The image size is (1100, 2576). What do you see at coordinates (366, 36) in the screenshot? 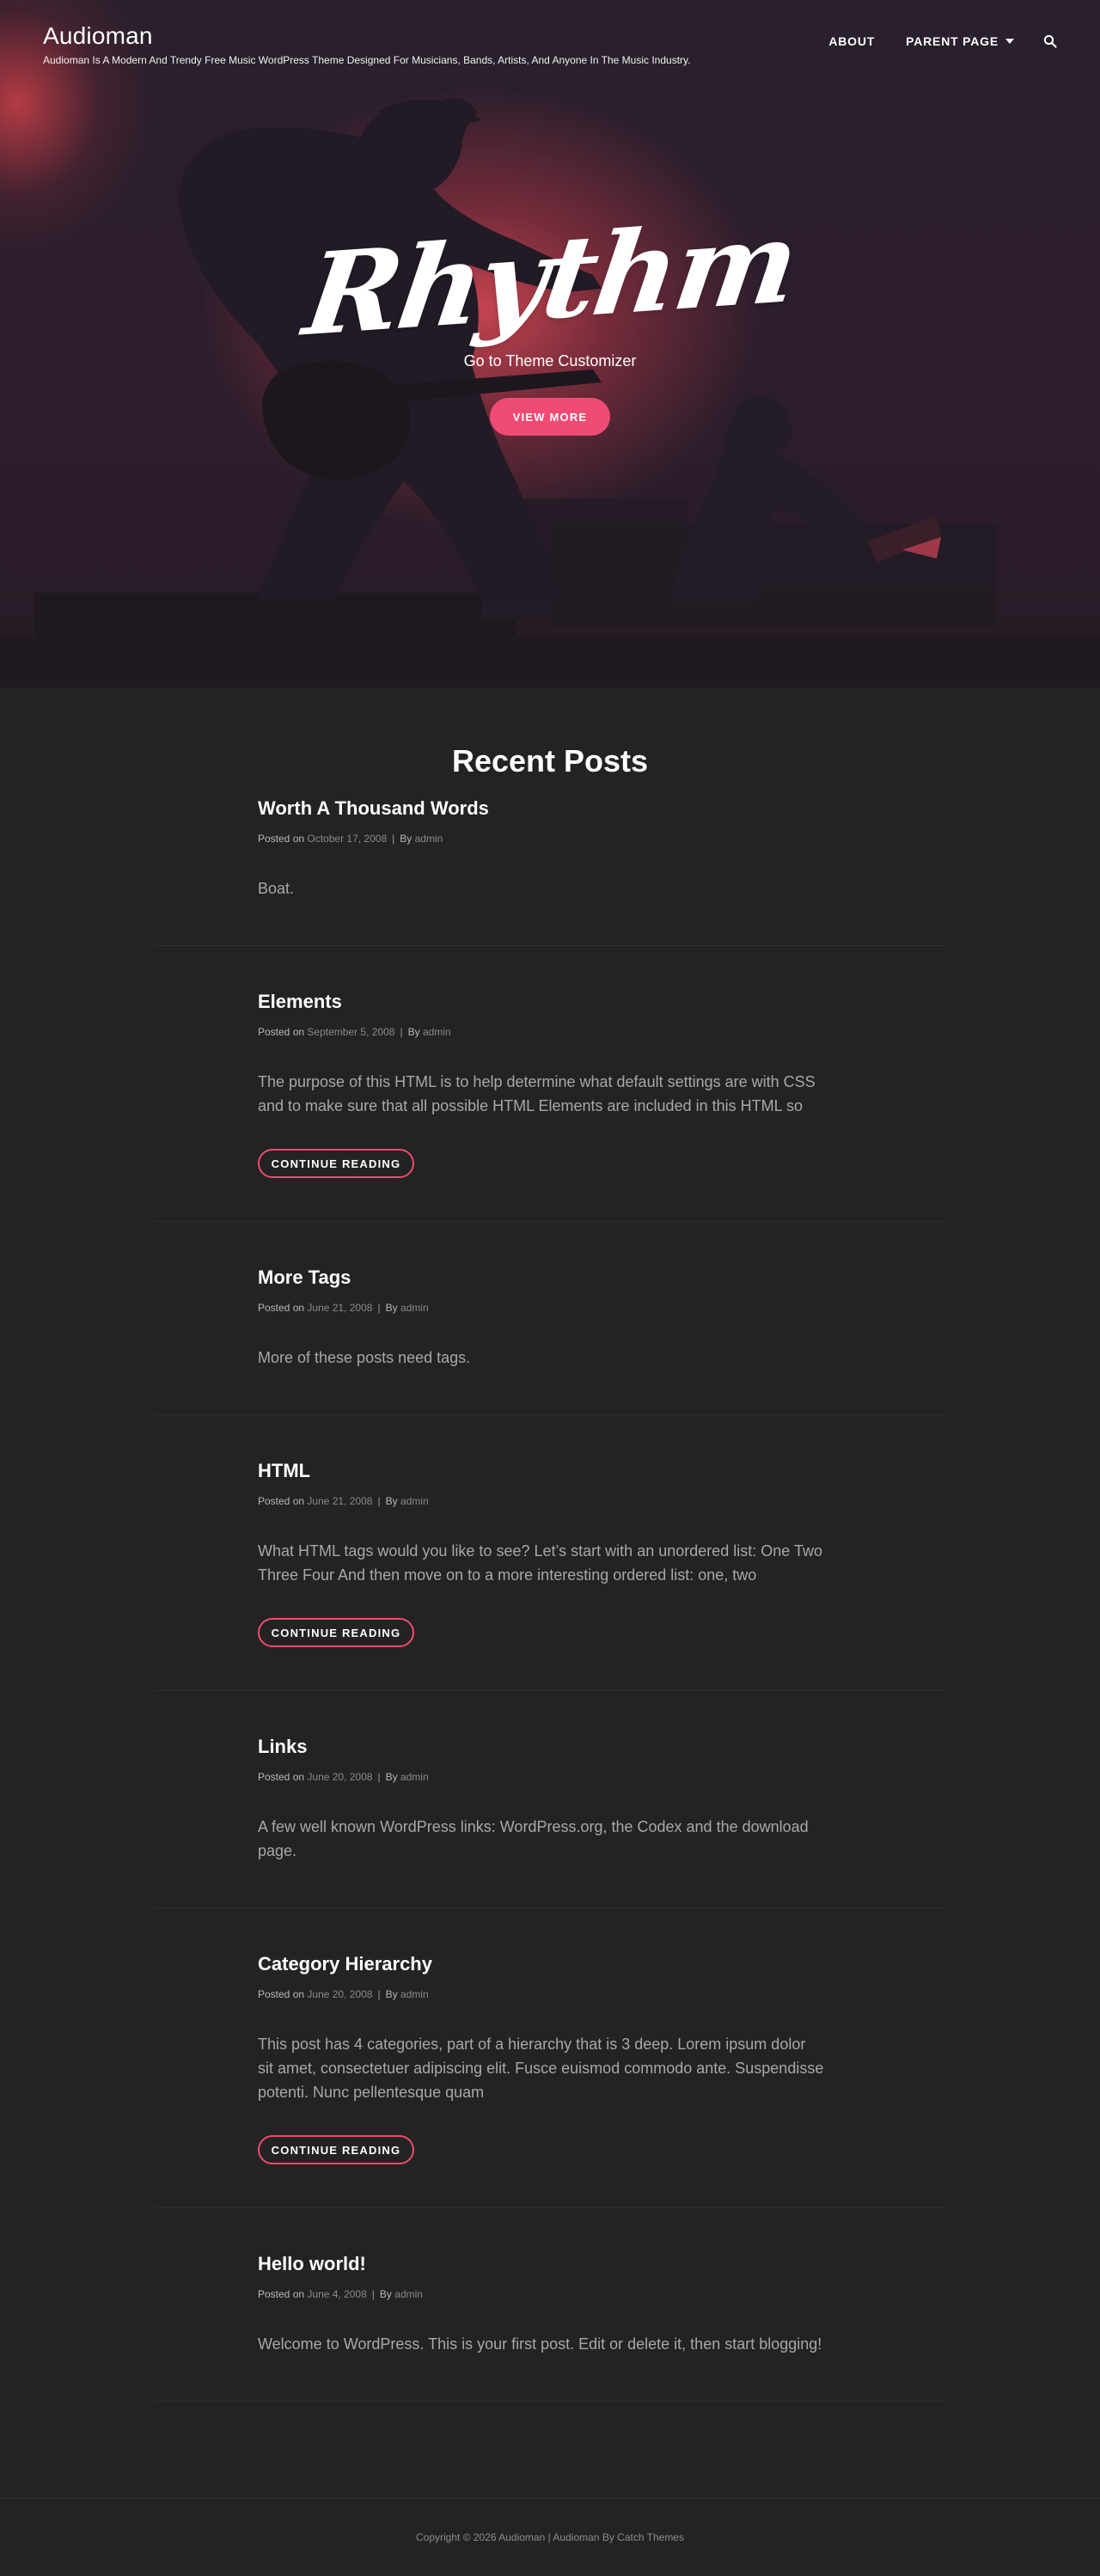
I see `site-title-link: Audioman` at bounding box center [366, 36].